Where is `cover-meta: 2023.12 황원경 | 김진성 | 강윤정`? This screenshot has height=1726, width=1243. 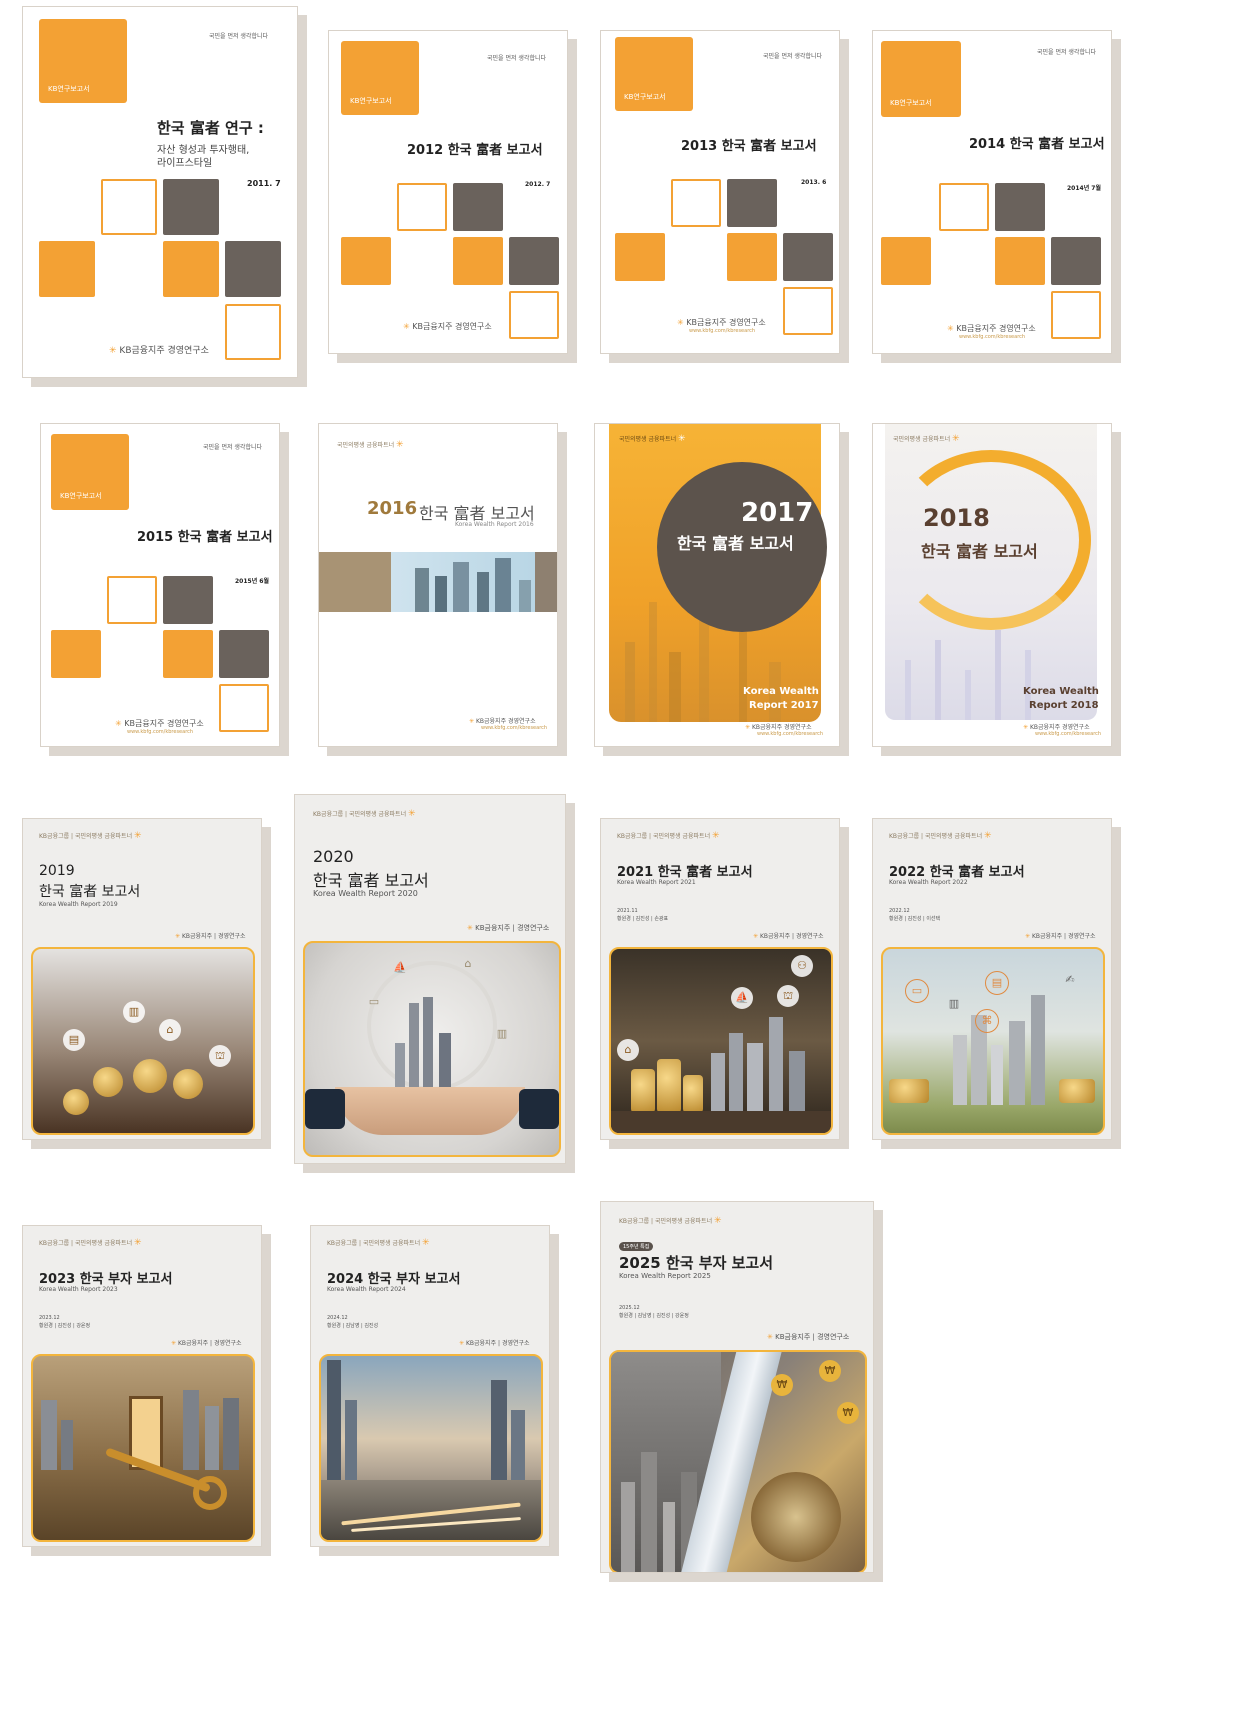 cover-meta: 2023.12 황원경 | 김진성 | 강윤정 is located at coordinates (65, 1322).